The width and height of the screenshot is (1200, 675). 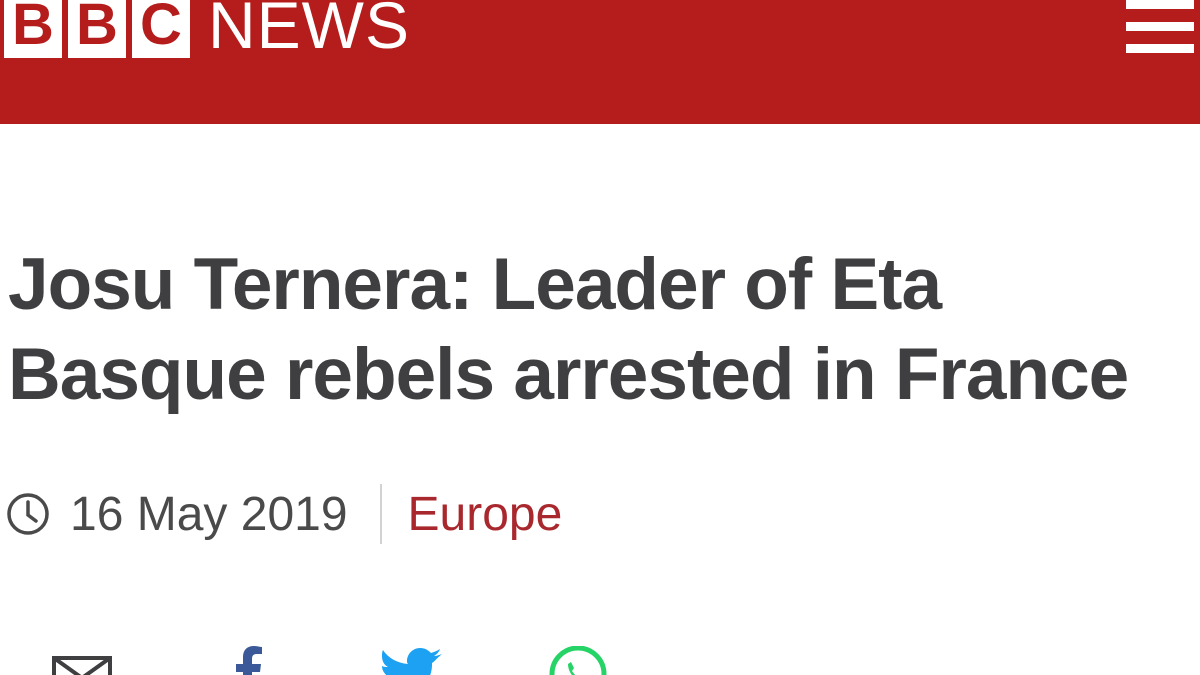 I want to click on headline-line-2: Basque rebels arrested in France, so click(x=568, y=374).